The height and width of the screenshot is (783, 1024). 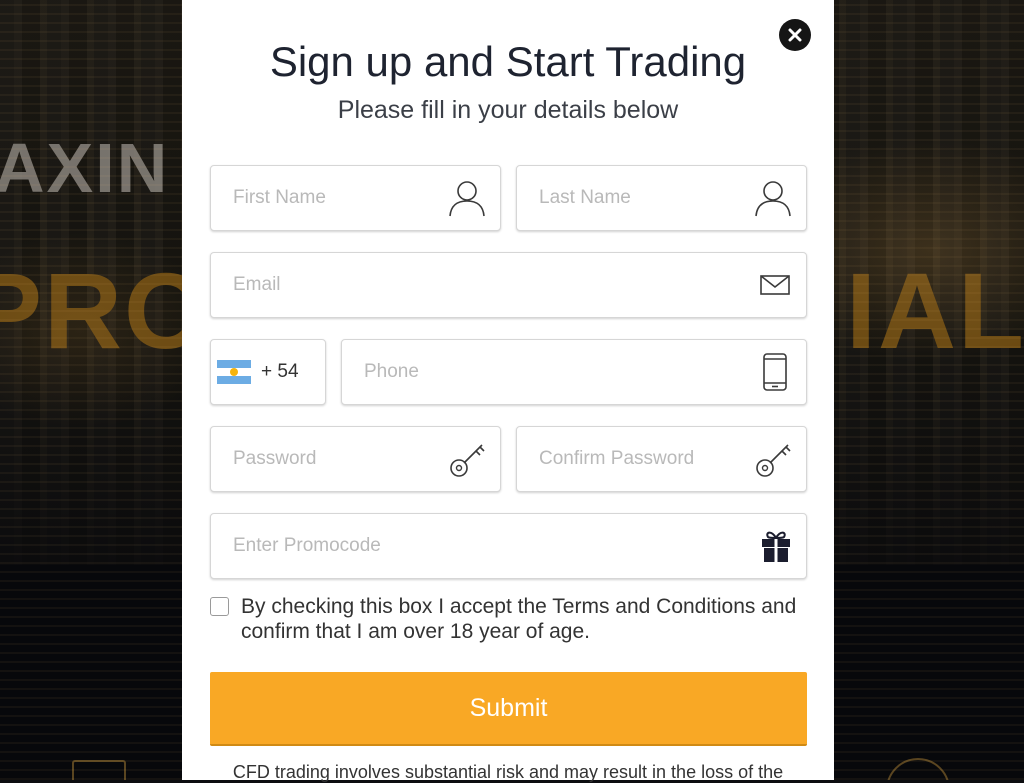 I want to click on background-heading-fragment: IAL, so click(x=935, y=310).